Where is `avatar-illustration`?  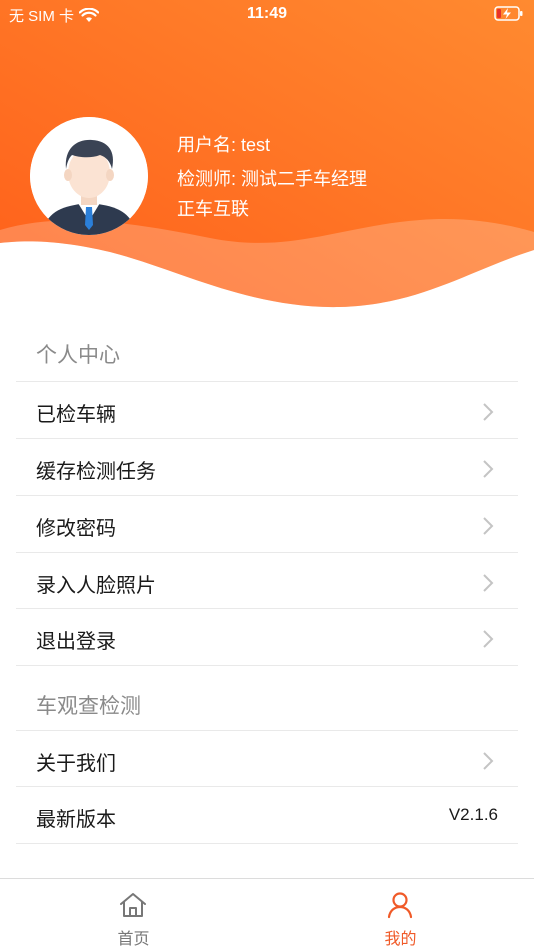 avatar-illustration is located at coordinates (89, 176).